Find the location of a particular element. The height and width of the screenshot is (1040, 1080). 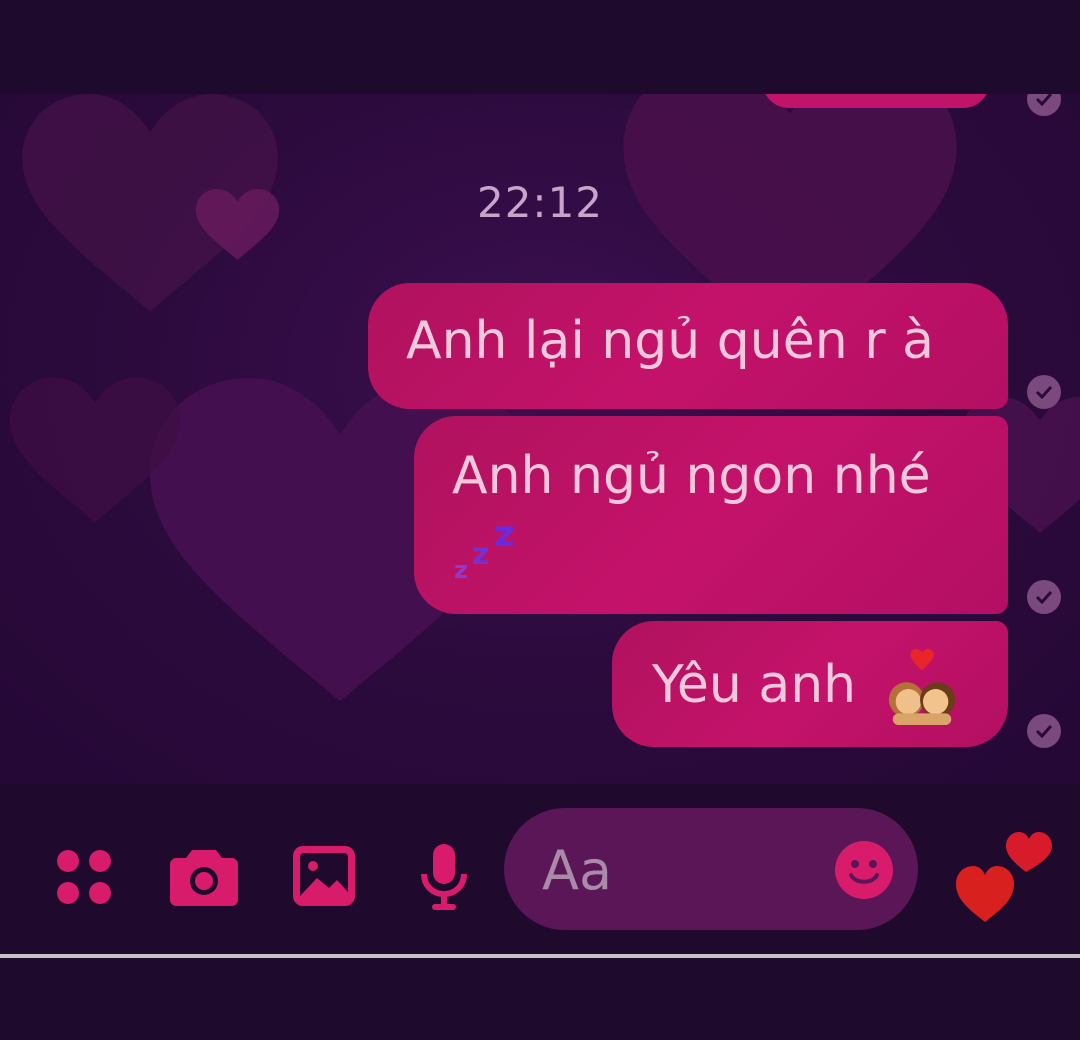

image-icon is located at coordinates (324, 876).